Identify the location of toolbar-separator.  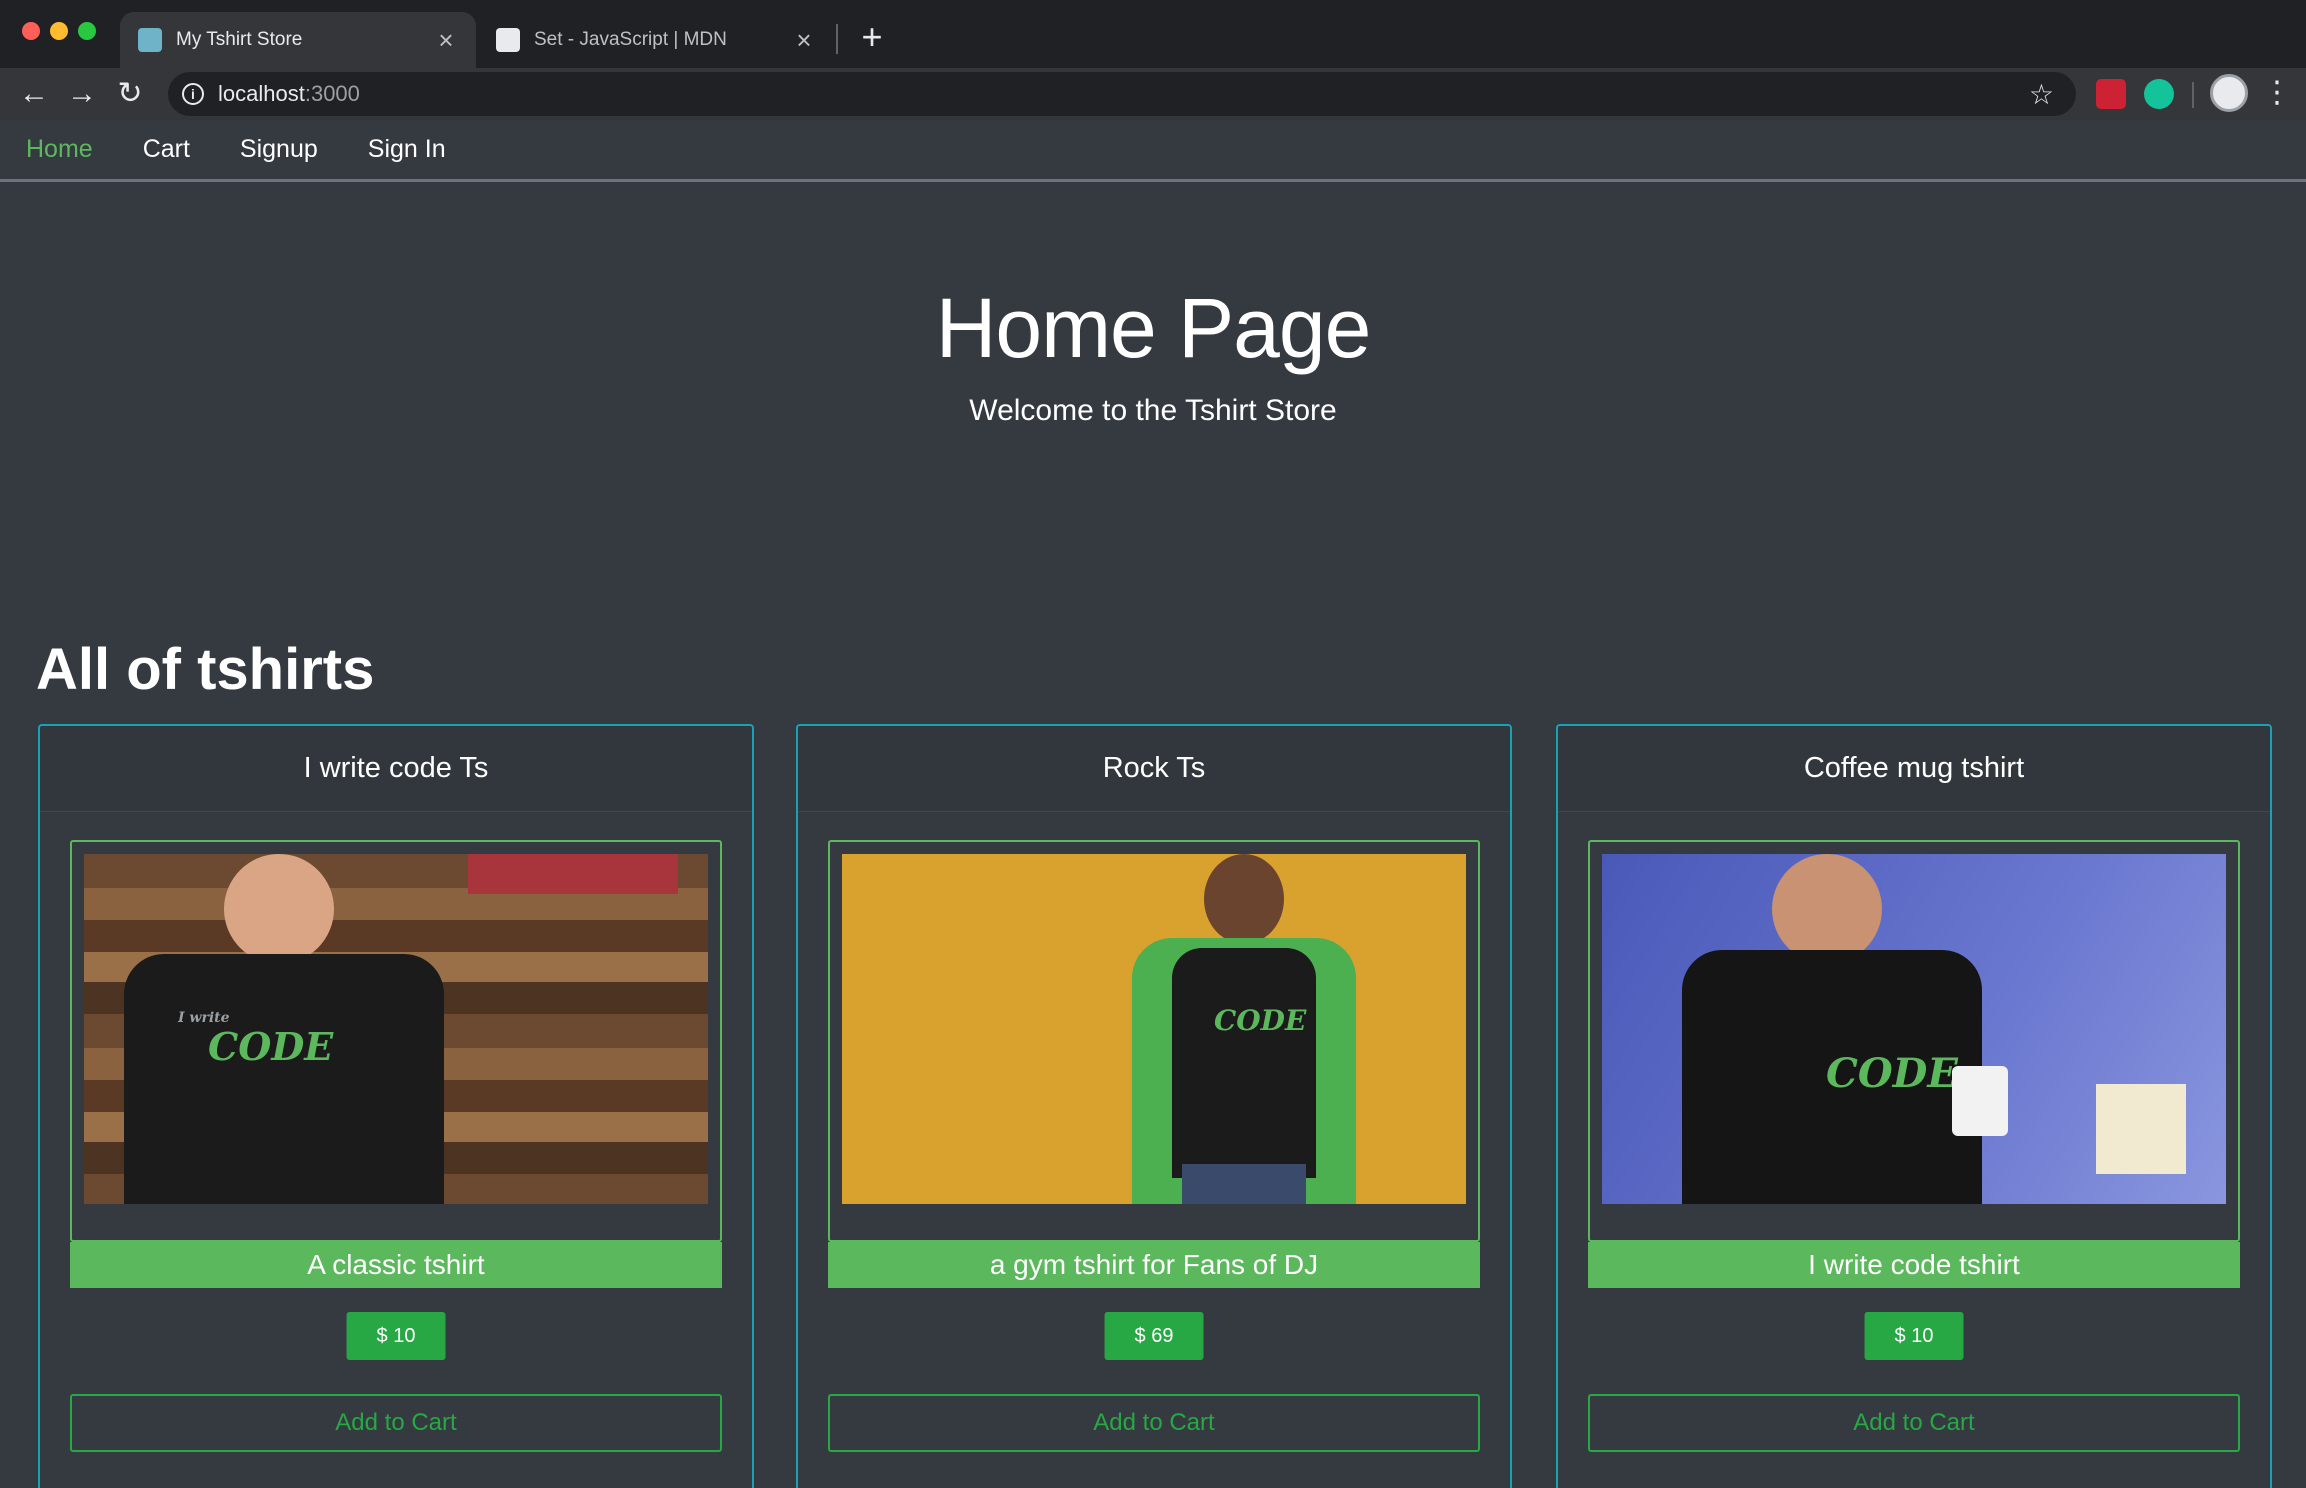
(2193, 95).